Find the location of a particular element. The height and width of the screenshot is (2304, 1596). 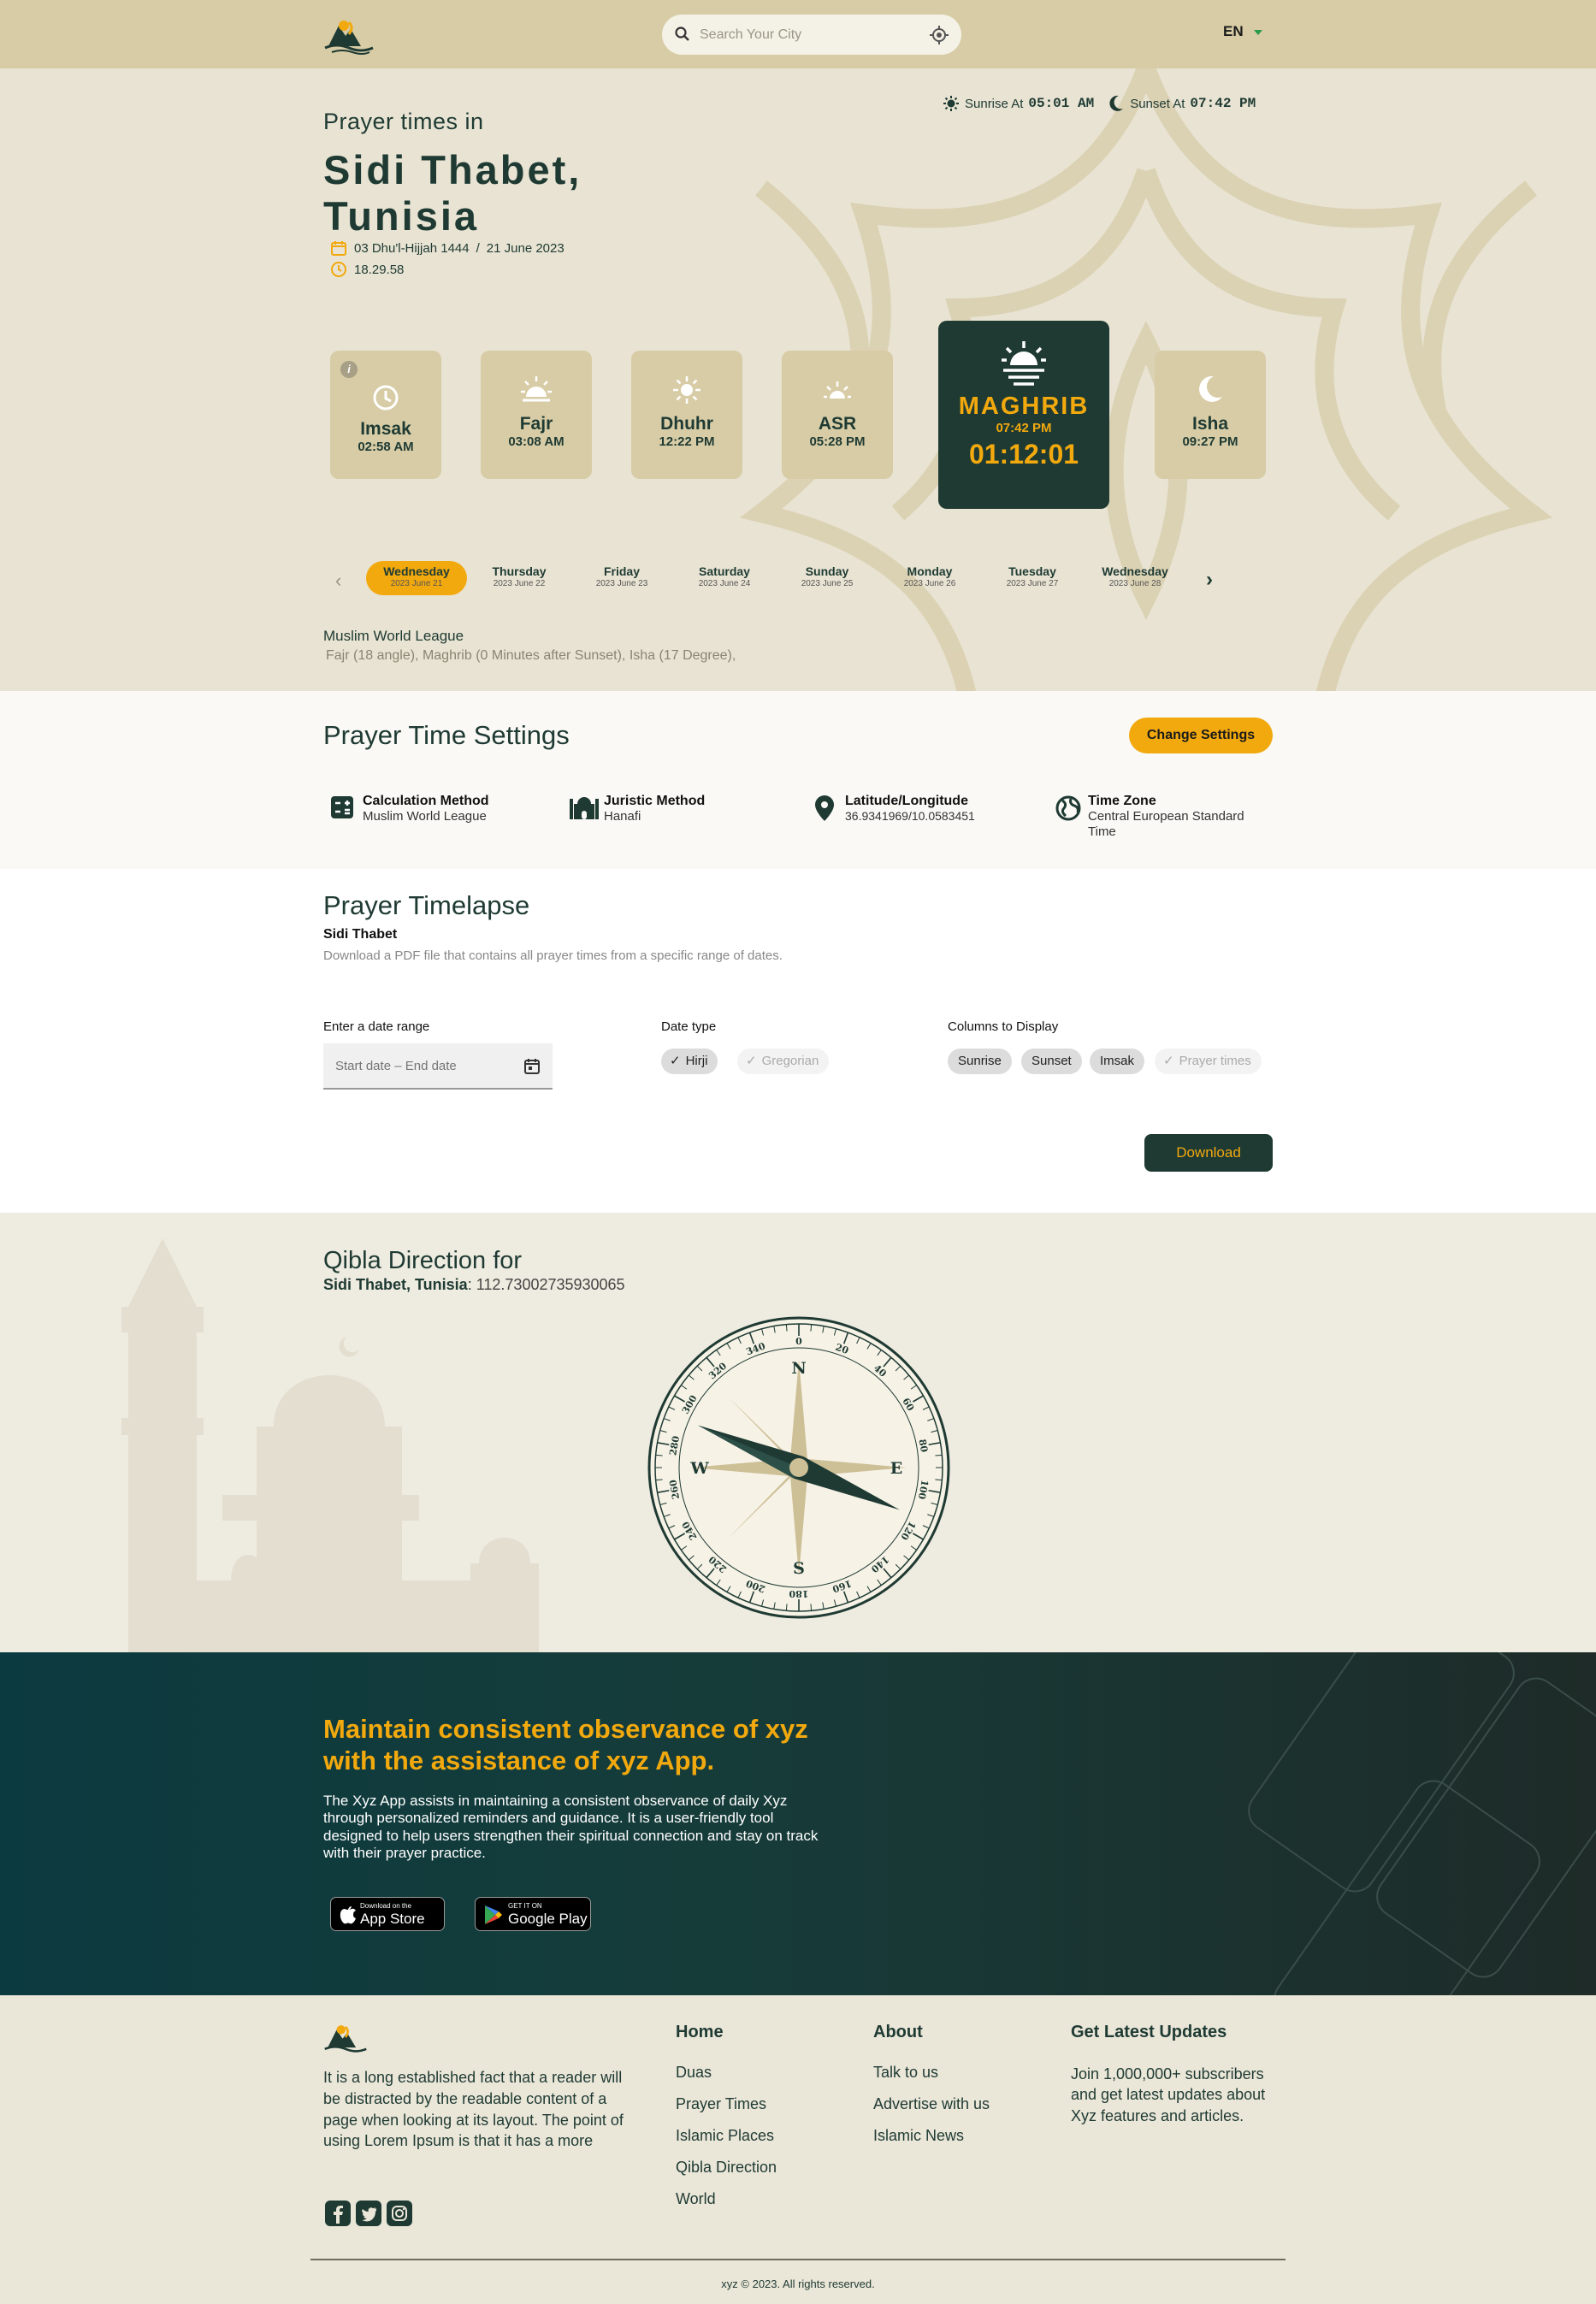

clock-small-icon is located at coordinates (338, 269).